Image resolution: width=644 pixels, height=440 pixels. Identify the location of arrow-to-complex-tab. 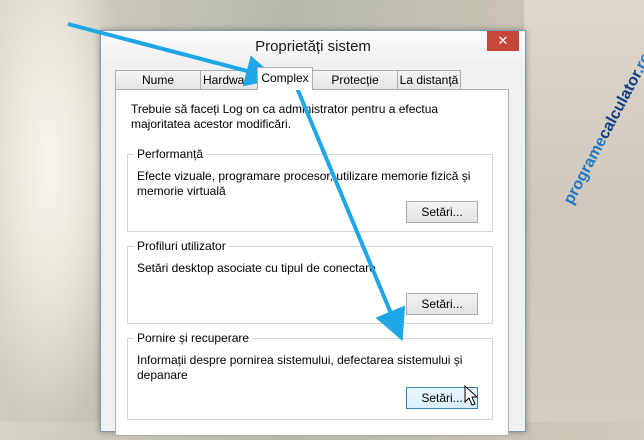
(172, 54).